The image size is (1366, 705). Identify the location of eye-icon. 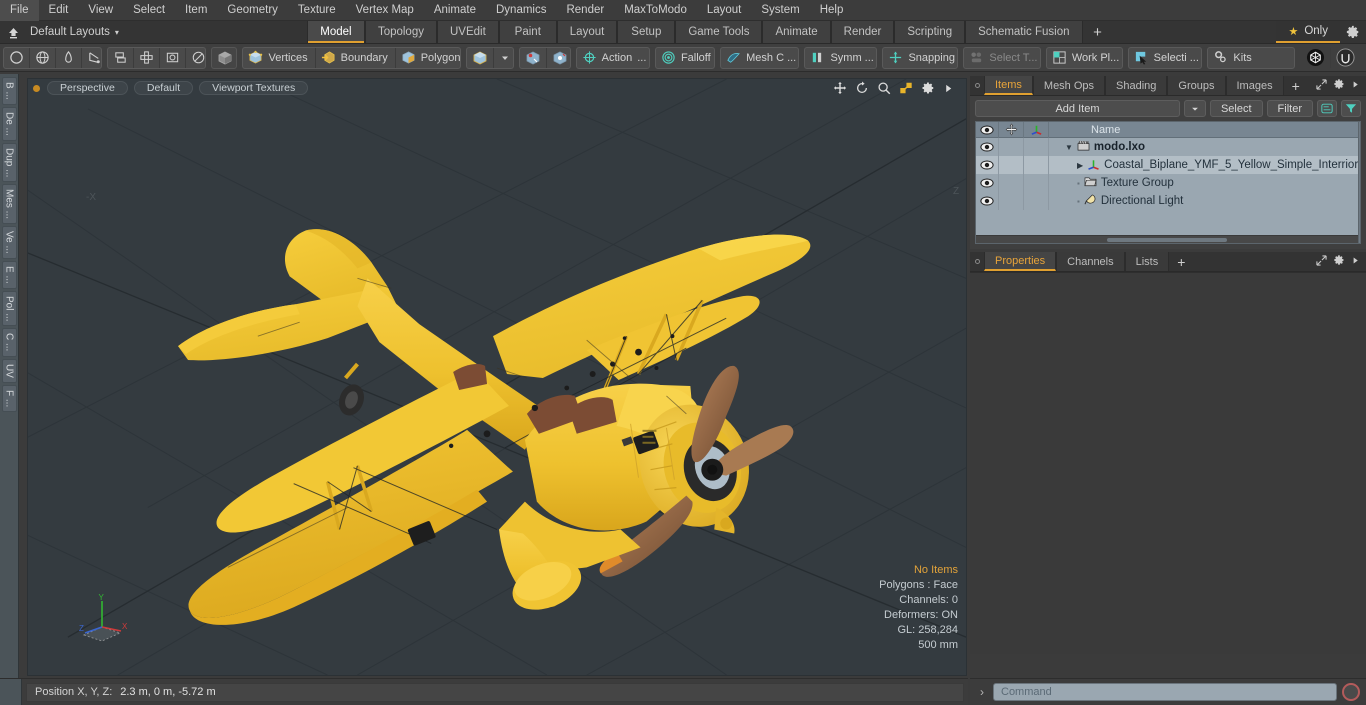
(987, 130).